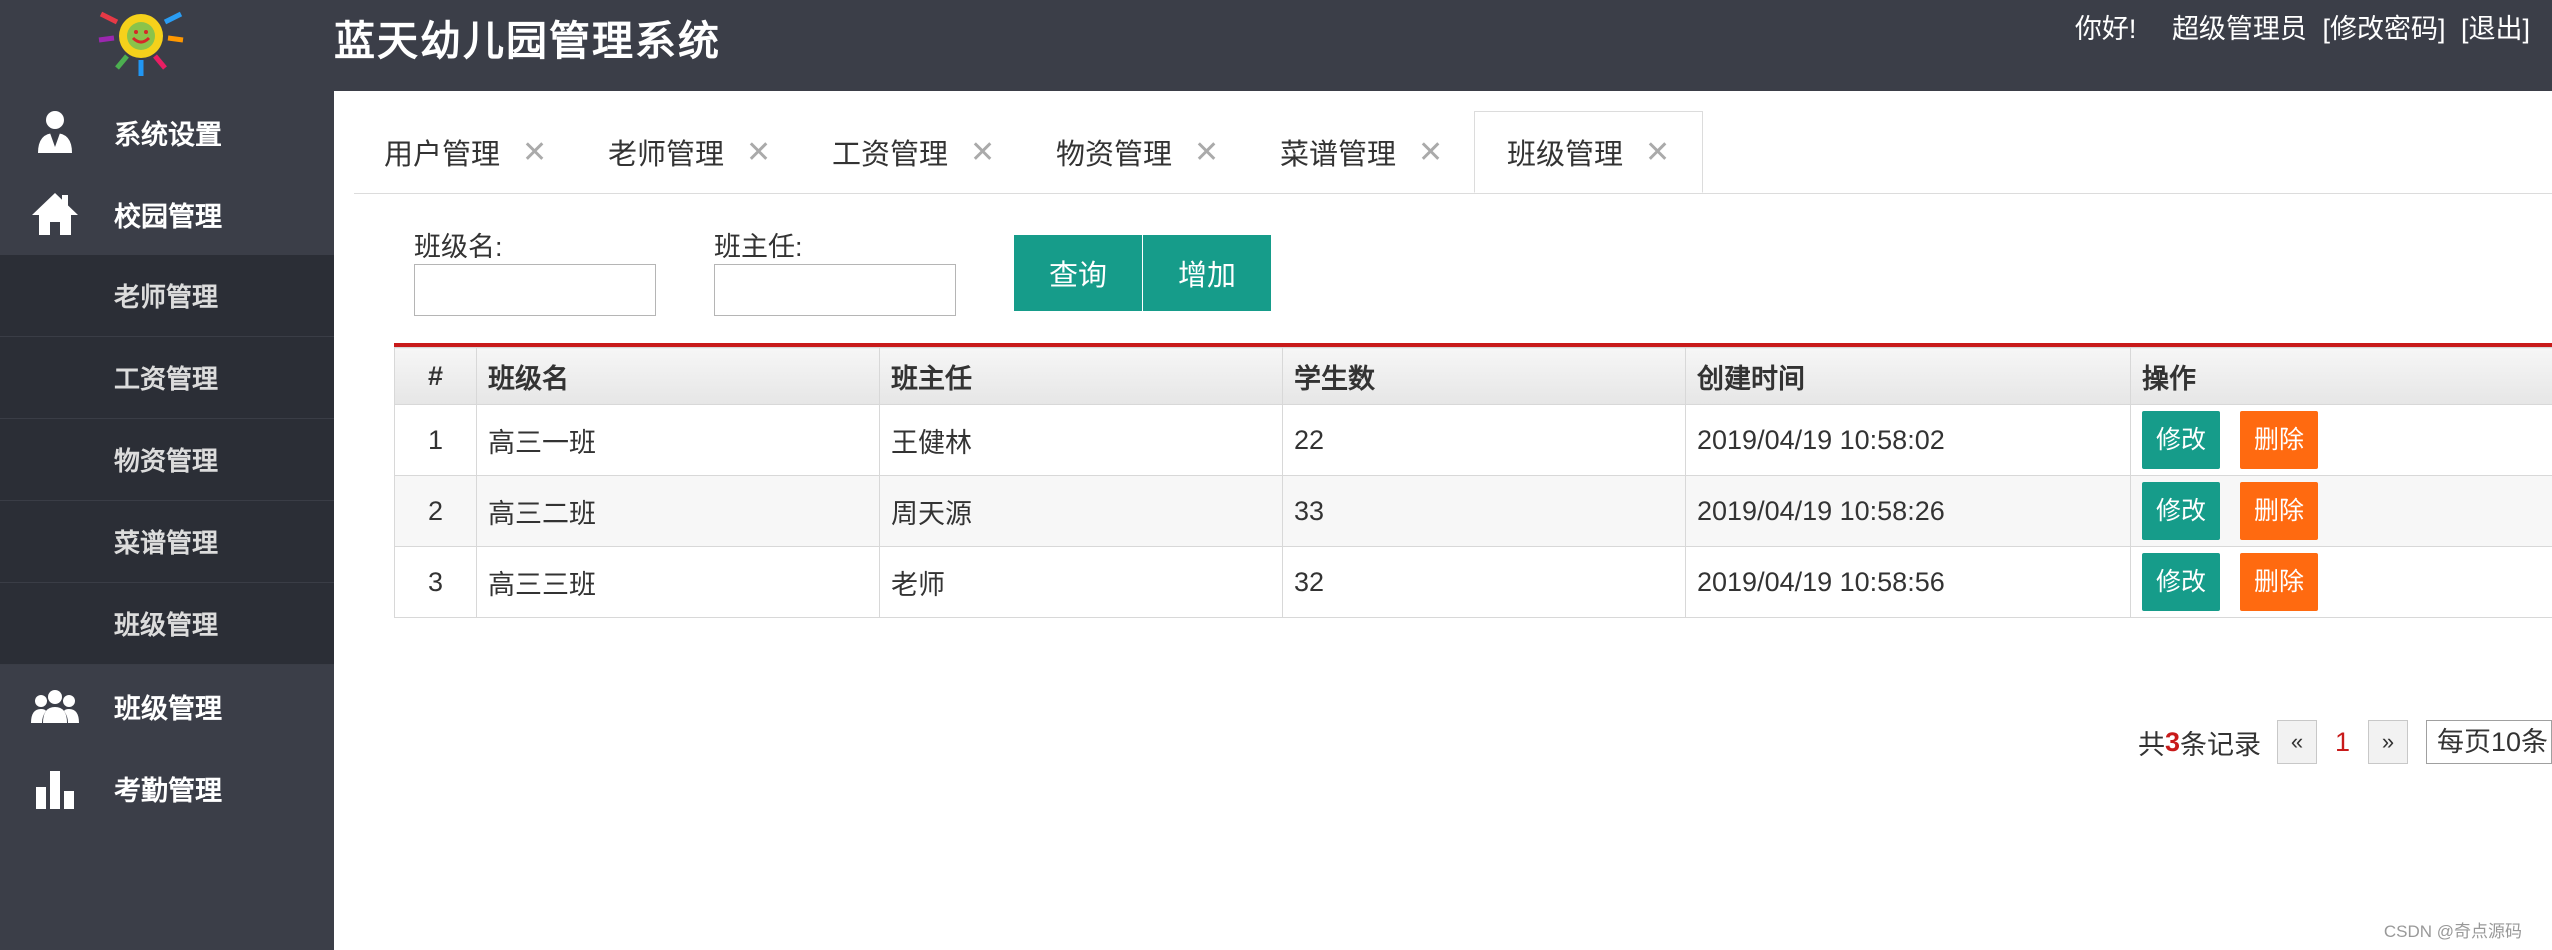  What do you see at coordinates (435, 376) in the screenshot?
I see `column-header: #` at bounding box center [435, 376].